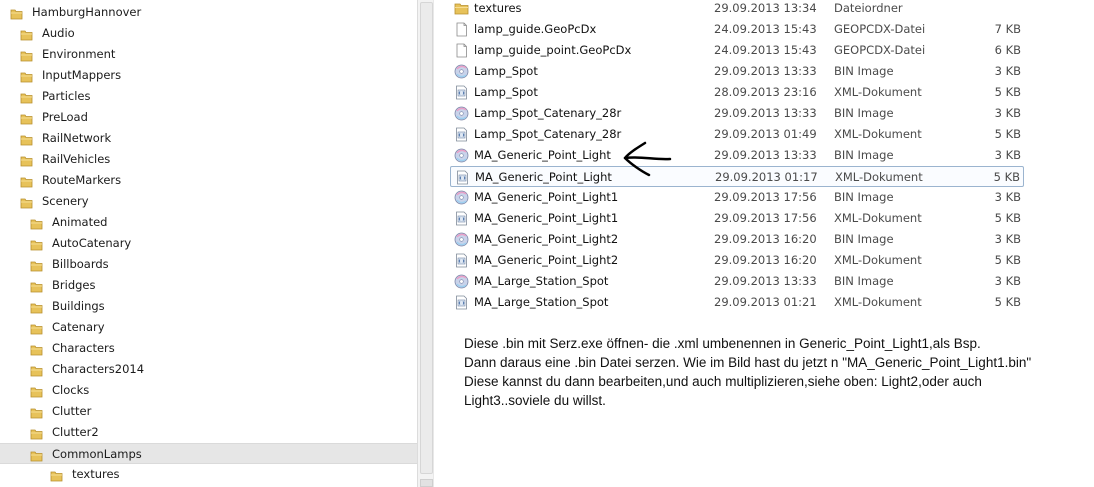  Describe the element at coordinates (208, 201) in the screenshot. I see `tree-item: Scenery` at that location.